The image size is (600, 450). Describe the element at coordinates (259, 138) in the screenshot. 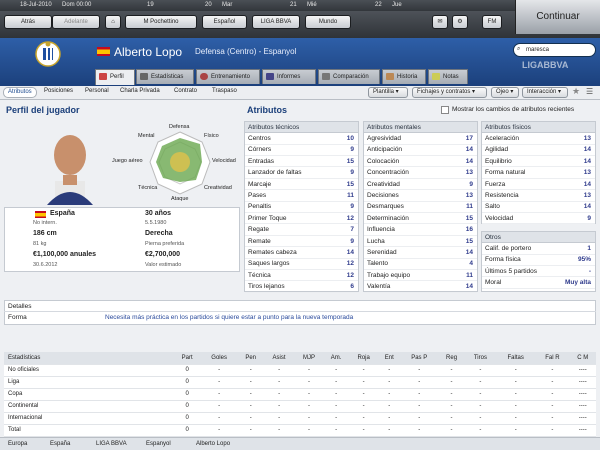

I see `attribute-name: Centros` at that location.